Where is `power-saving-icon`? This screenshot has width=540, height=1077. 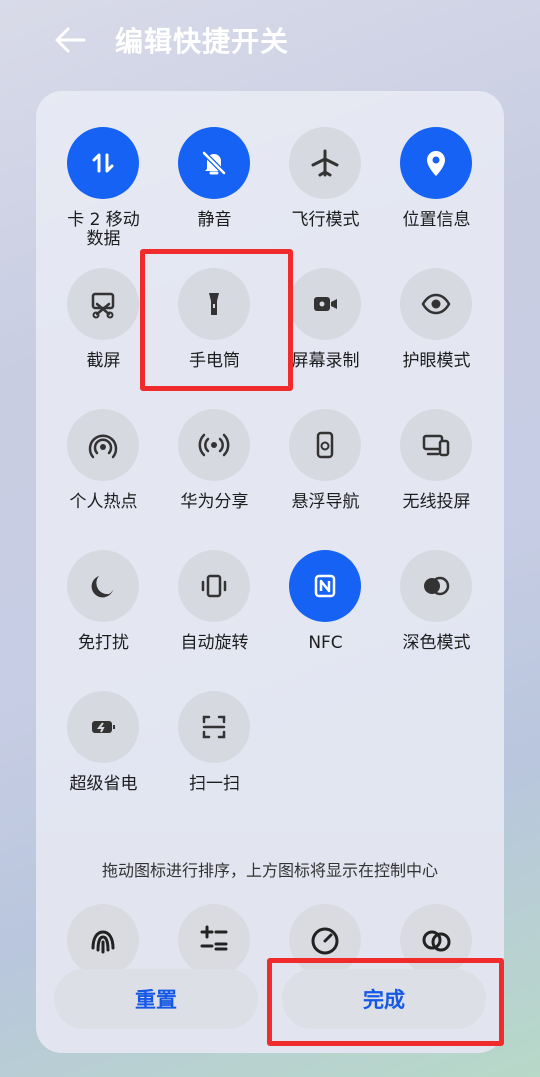
power-saving-icon is located at coordinates (103, 727).